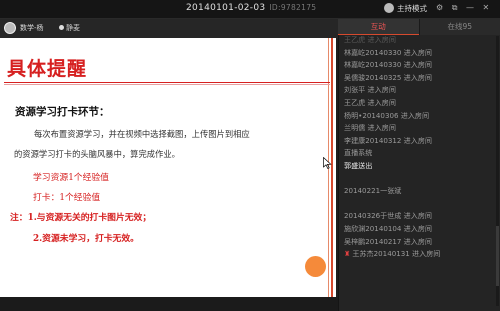  What do you see at coordinates (388, 77) in the screenshot?
I see `list-item-text: 吴儒骏20140325 进入房间` at bounding box center [388, 77].